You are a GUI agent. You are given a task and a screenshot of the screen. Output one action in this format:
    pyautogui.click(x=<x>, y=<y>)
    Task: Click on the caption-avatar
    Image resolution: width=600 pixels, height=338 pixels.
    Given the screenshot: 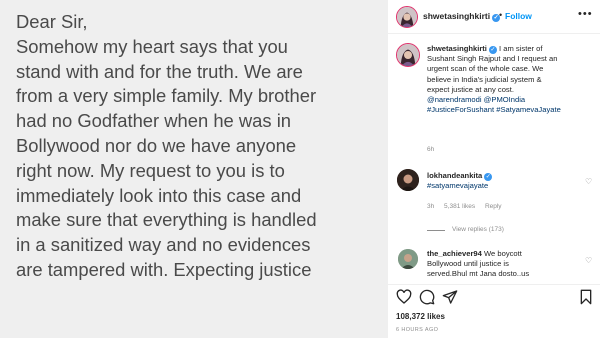 What is the action you would take?
    pyautogui.click(x=408, y=55)
    